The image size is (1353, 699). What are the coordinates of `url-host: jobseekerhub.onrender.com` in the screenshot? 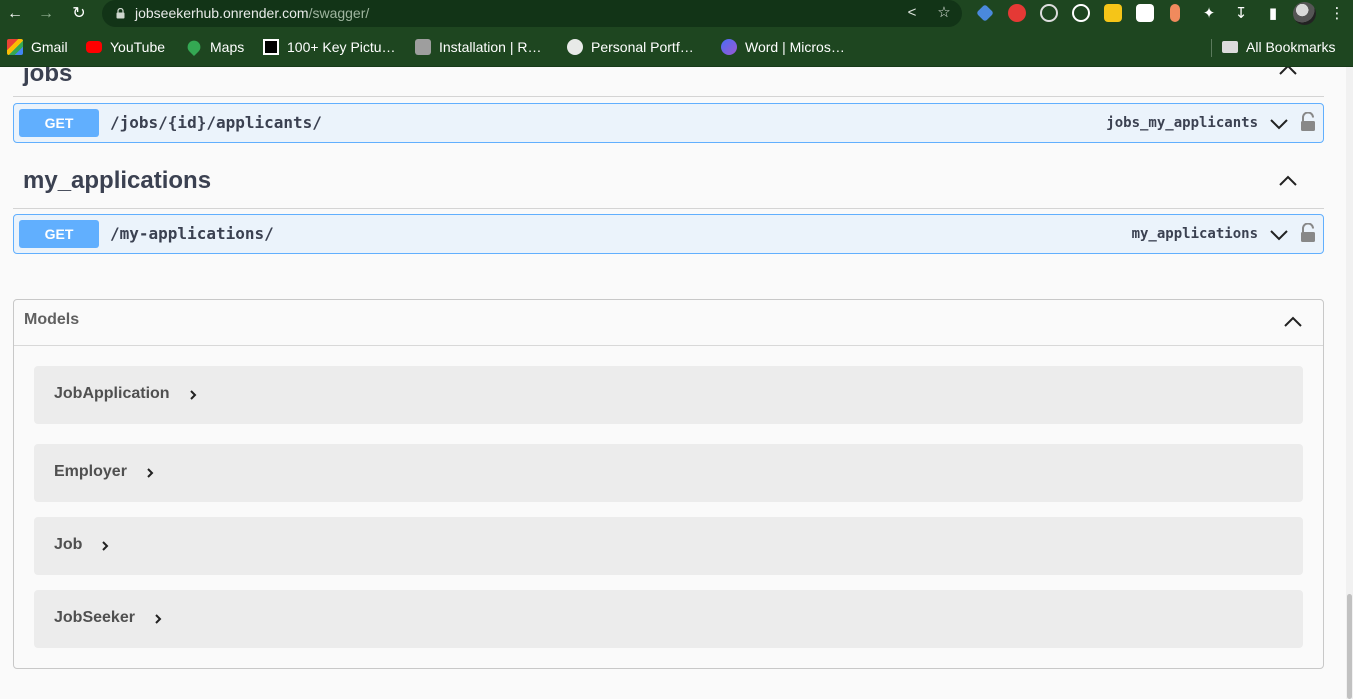 It's located at (222, 13).